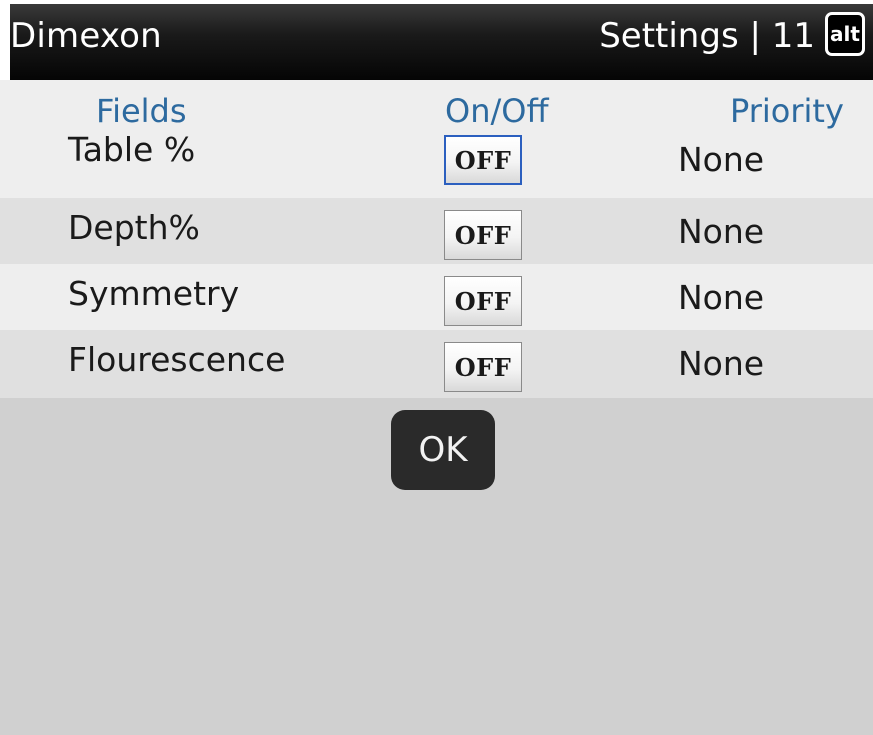  Describe the element at coordinates (787, 111) in the screenshot. I see `column-header-priority: Priority` at that location.